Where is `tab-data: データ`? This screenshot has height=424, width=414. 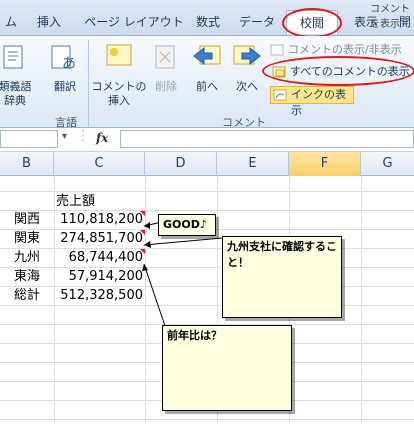
tab-data: データ is located at coordinates (257, 22).